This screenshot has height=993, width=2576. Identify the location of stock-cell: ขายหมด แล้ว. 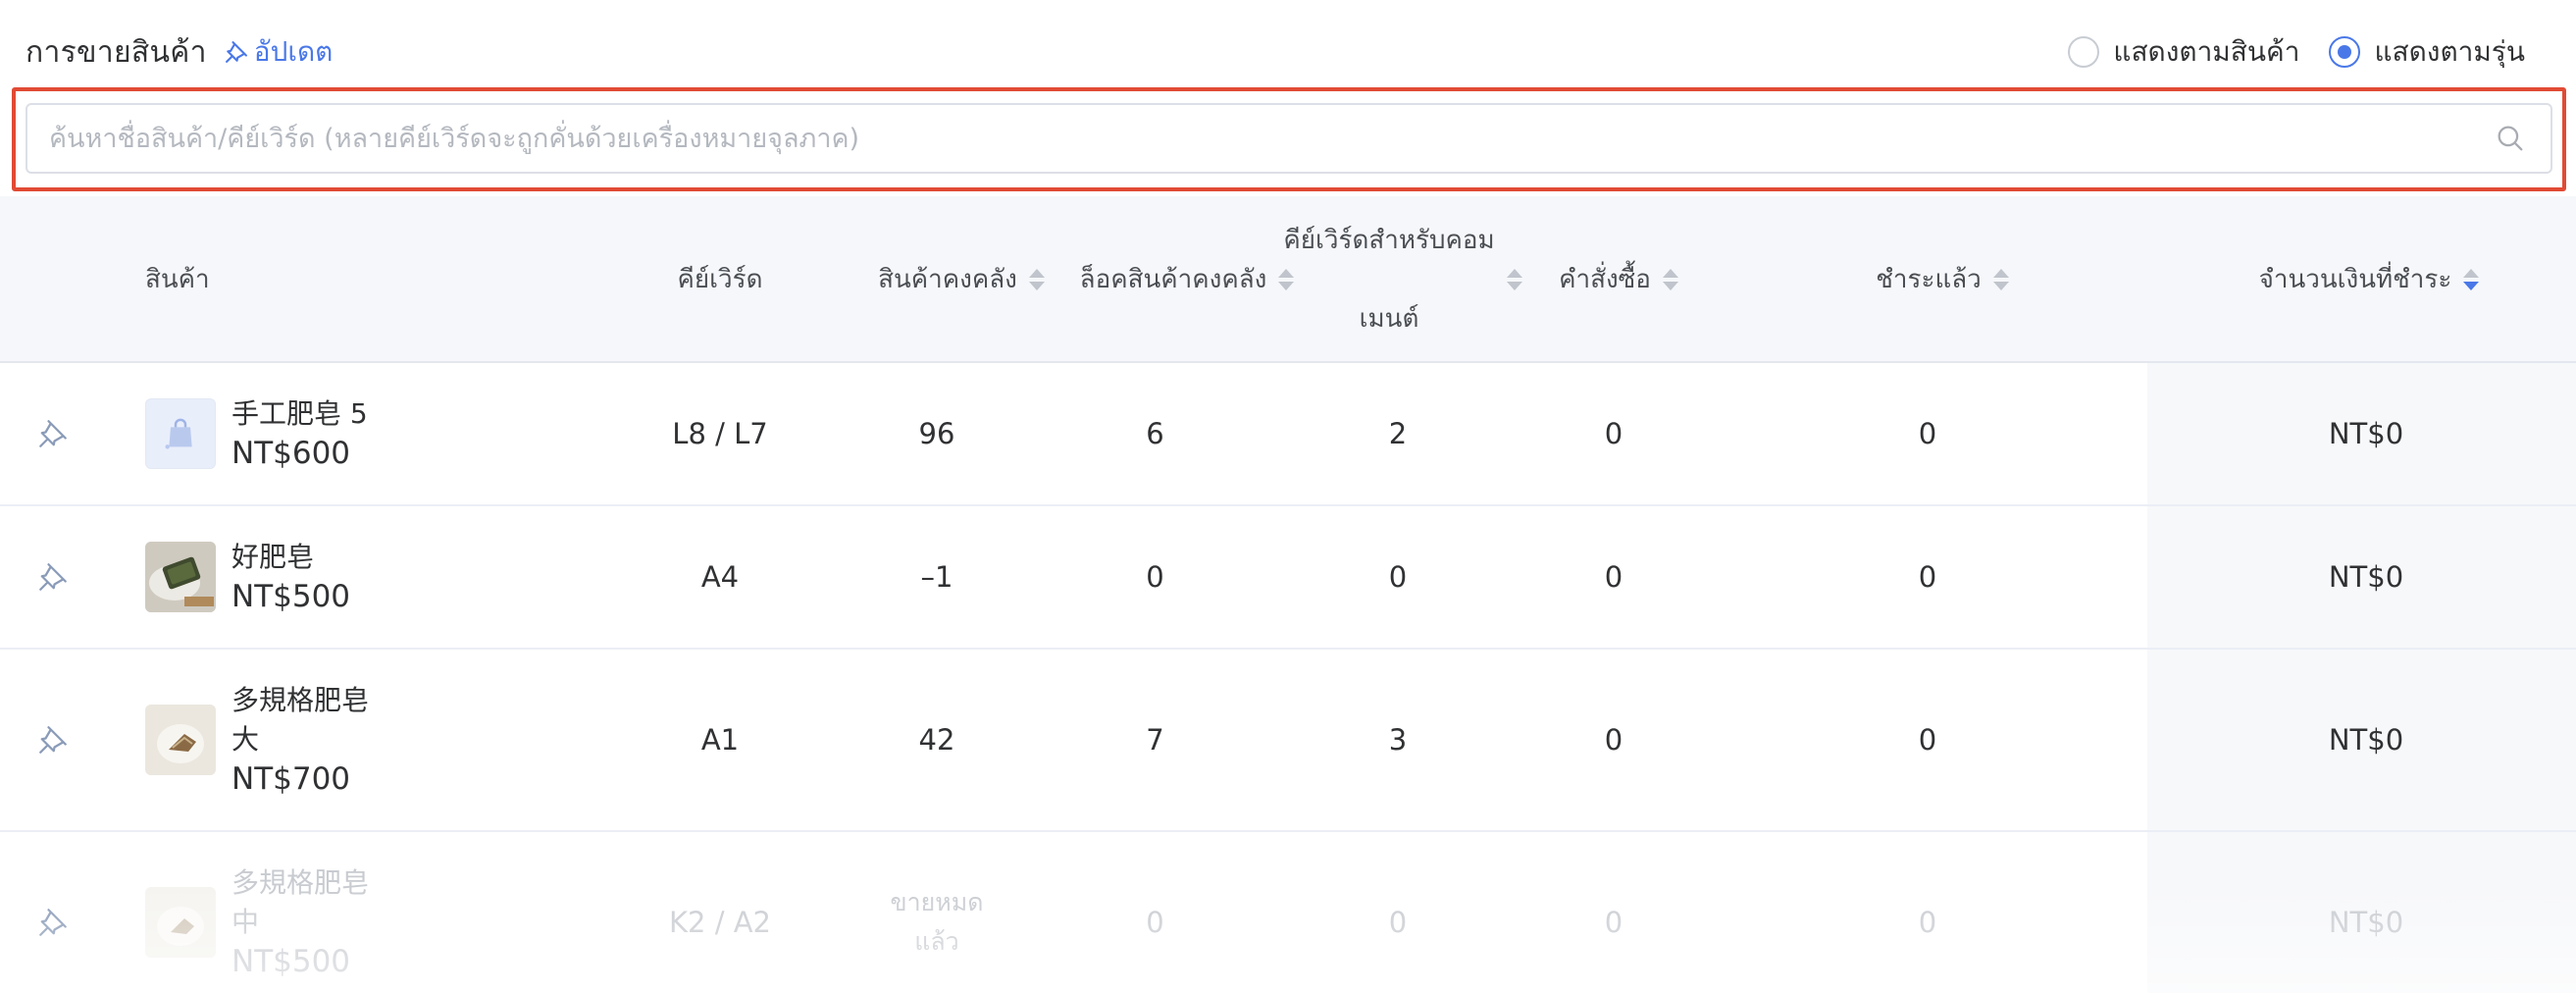
(937, 913).